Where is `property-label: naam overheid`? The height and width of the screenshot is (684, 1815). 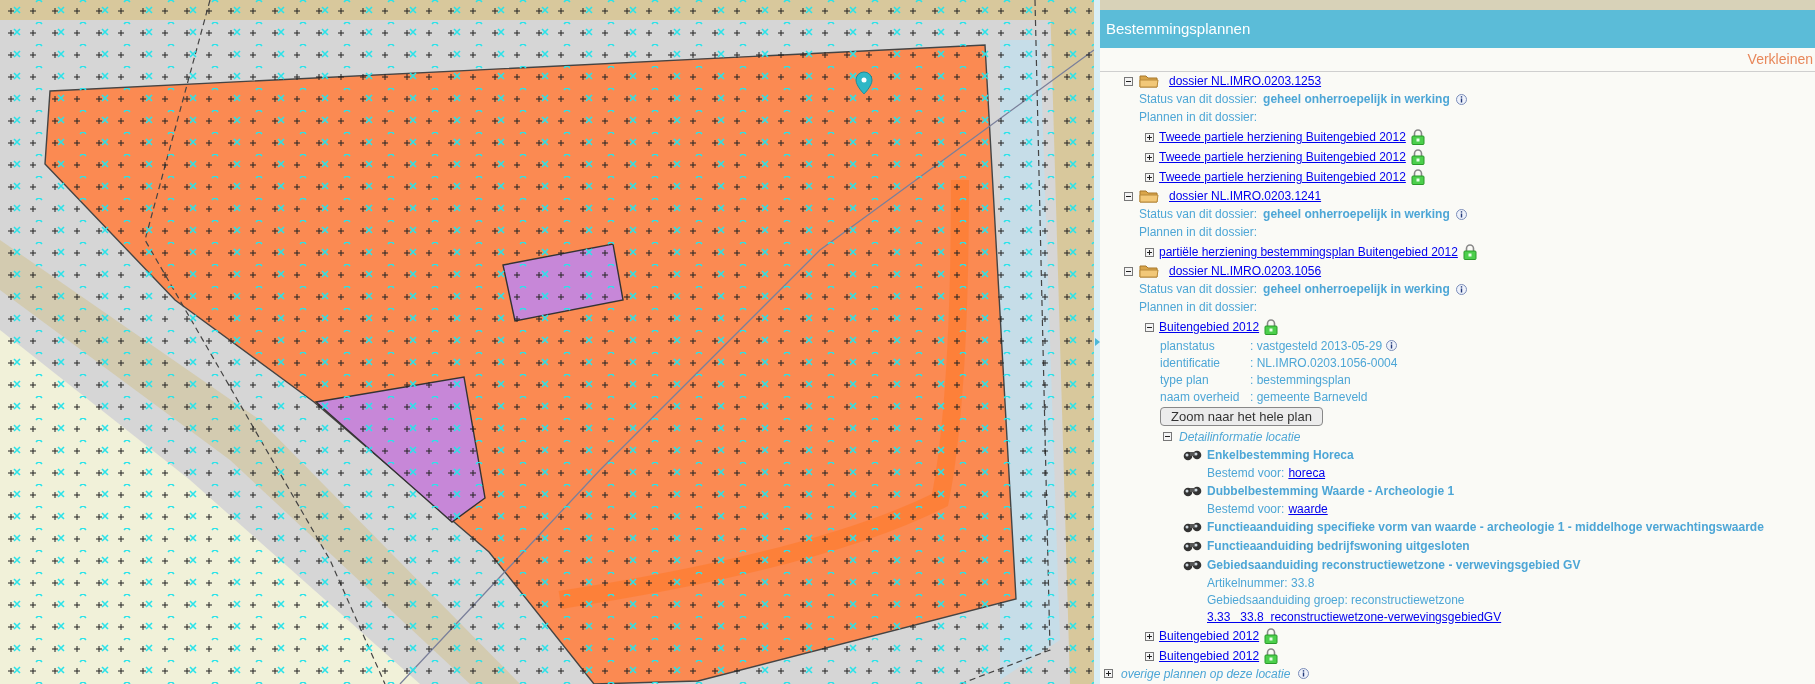
property-label: naam overheid is located at coordinates (1200, 397).